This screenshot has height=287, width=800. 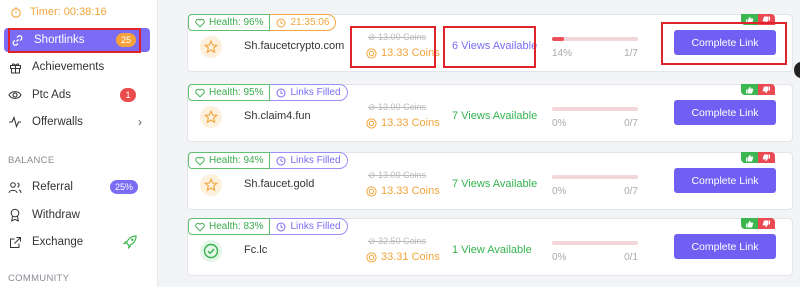 I want to click on card-tags: Health: 83% Links Filled, so click(x=268, y=226).